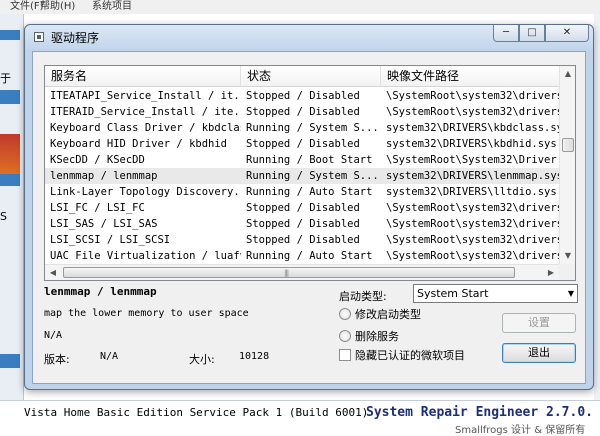  I want to click on modify-start-type-label: 修改启动类型, so click(388, 314).